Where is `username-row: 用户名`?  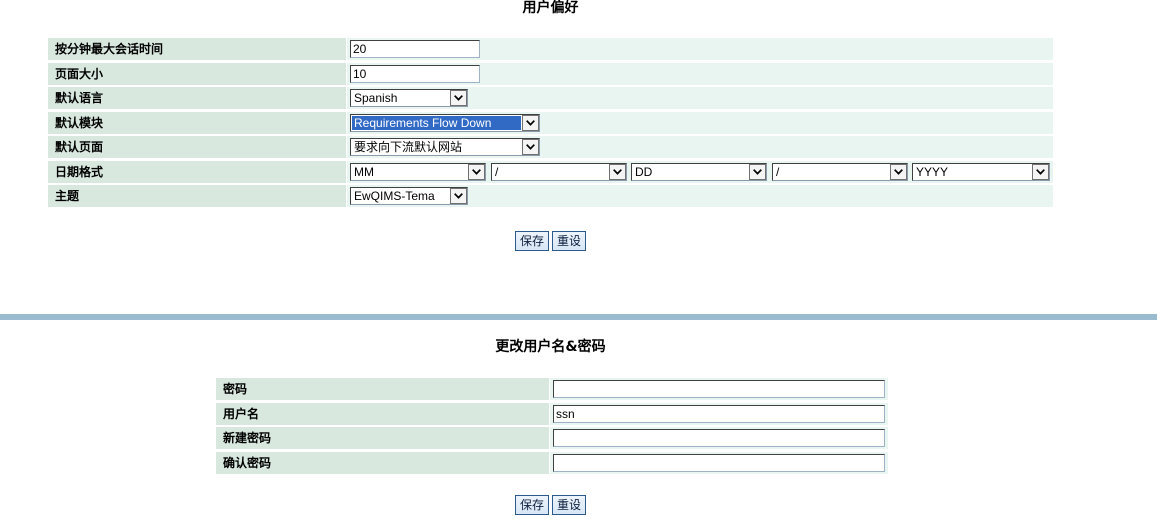 username-row: 用户名 is located at coordinates (552, 413).